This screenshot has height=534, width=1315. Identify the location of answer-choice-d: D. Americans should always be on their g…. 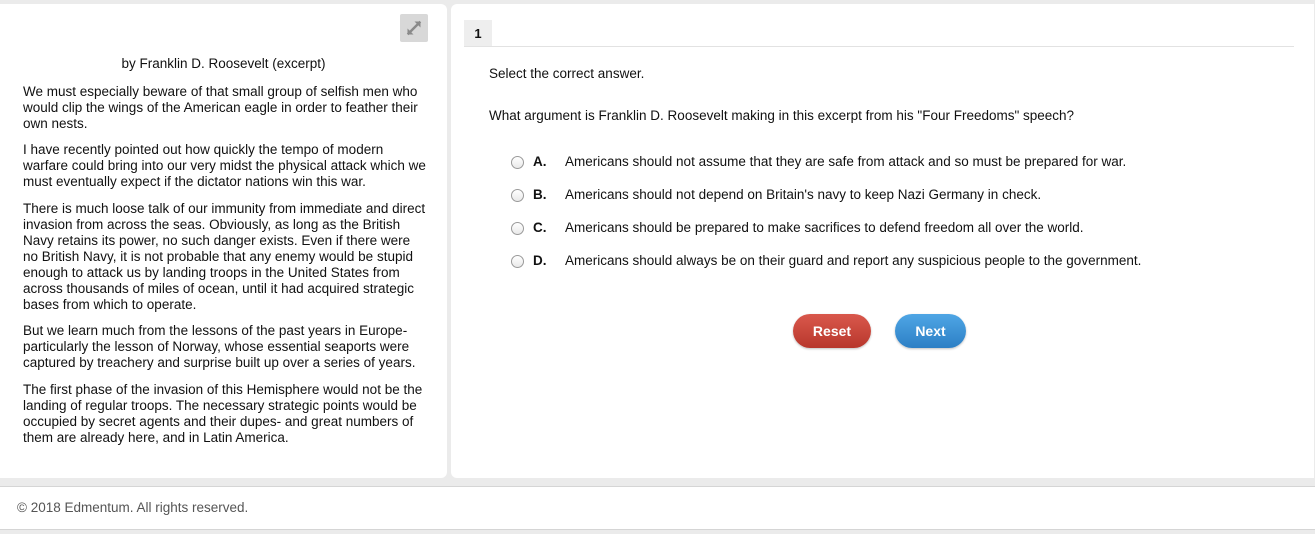
(826, 269).